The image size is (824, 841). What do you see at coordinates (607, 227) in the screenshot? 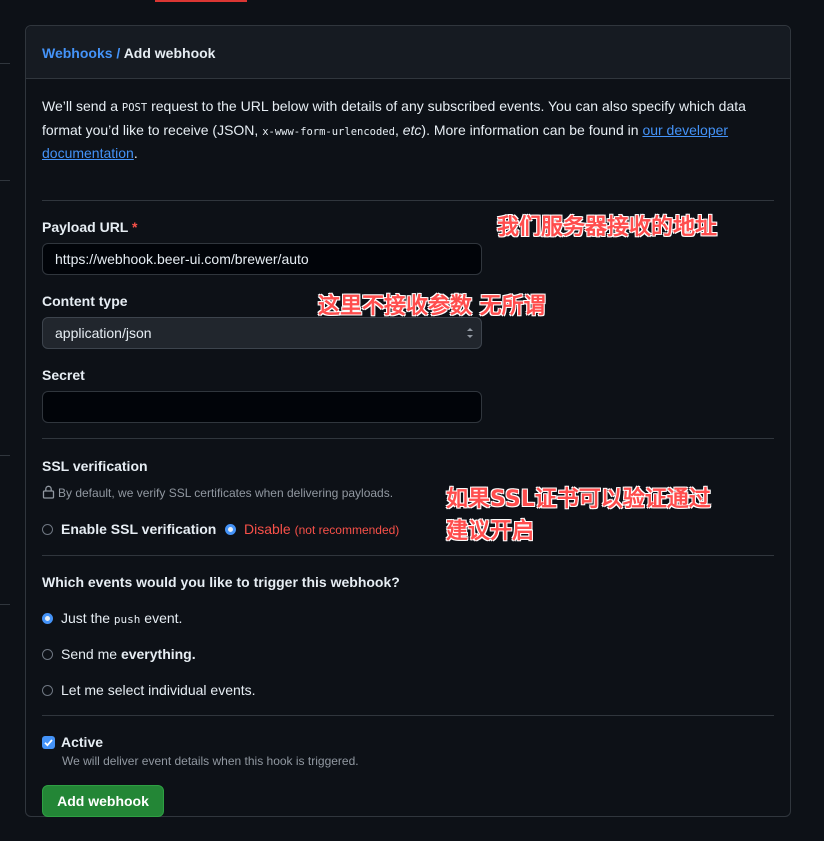
I see `annotation-payload-url: 我们服务器接收的地址` at bounding box center [607, 227].